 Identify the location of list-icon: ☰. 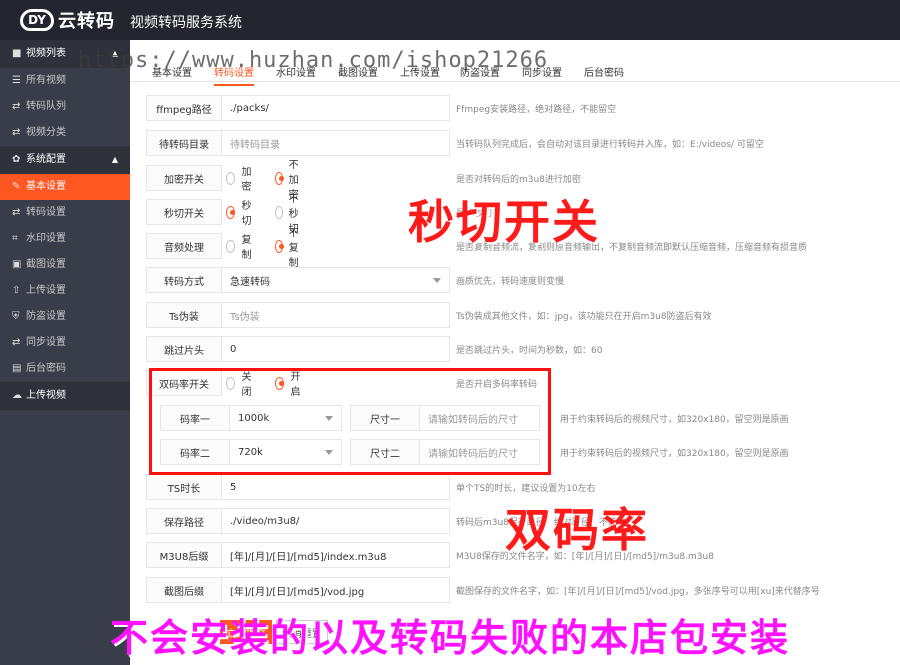
(16, 80).